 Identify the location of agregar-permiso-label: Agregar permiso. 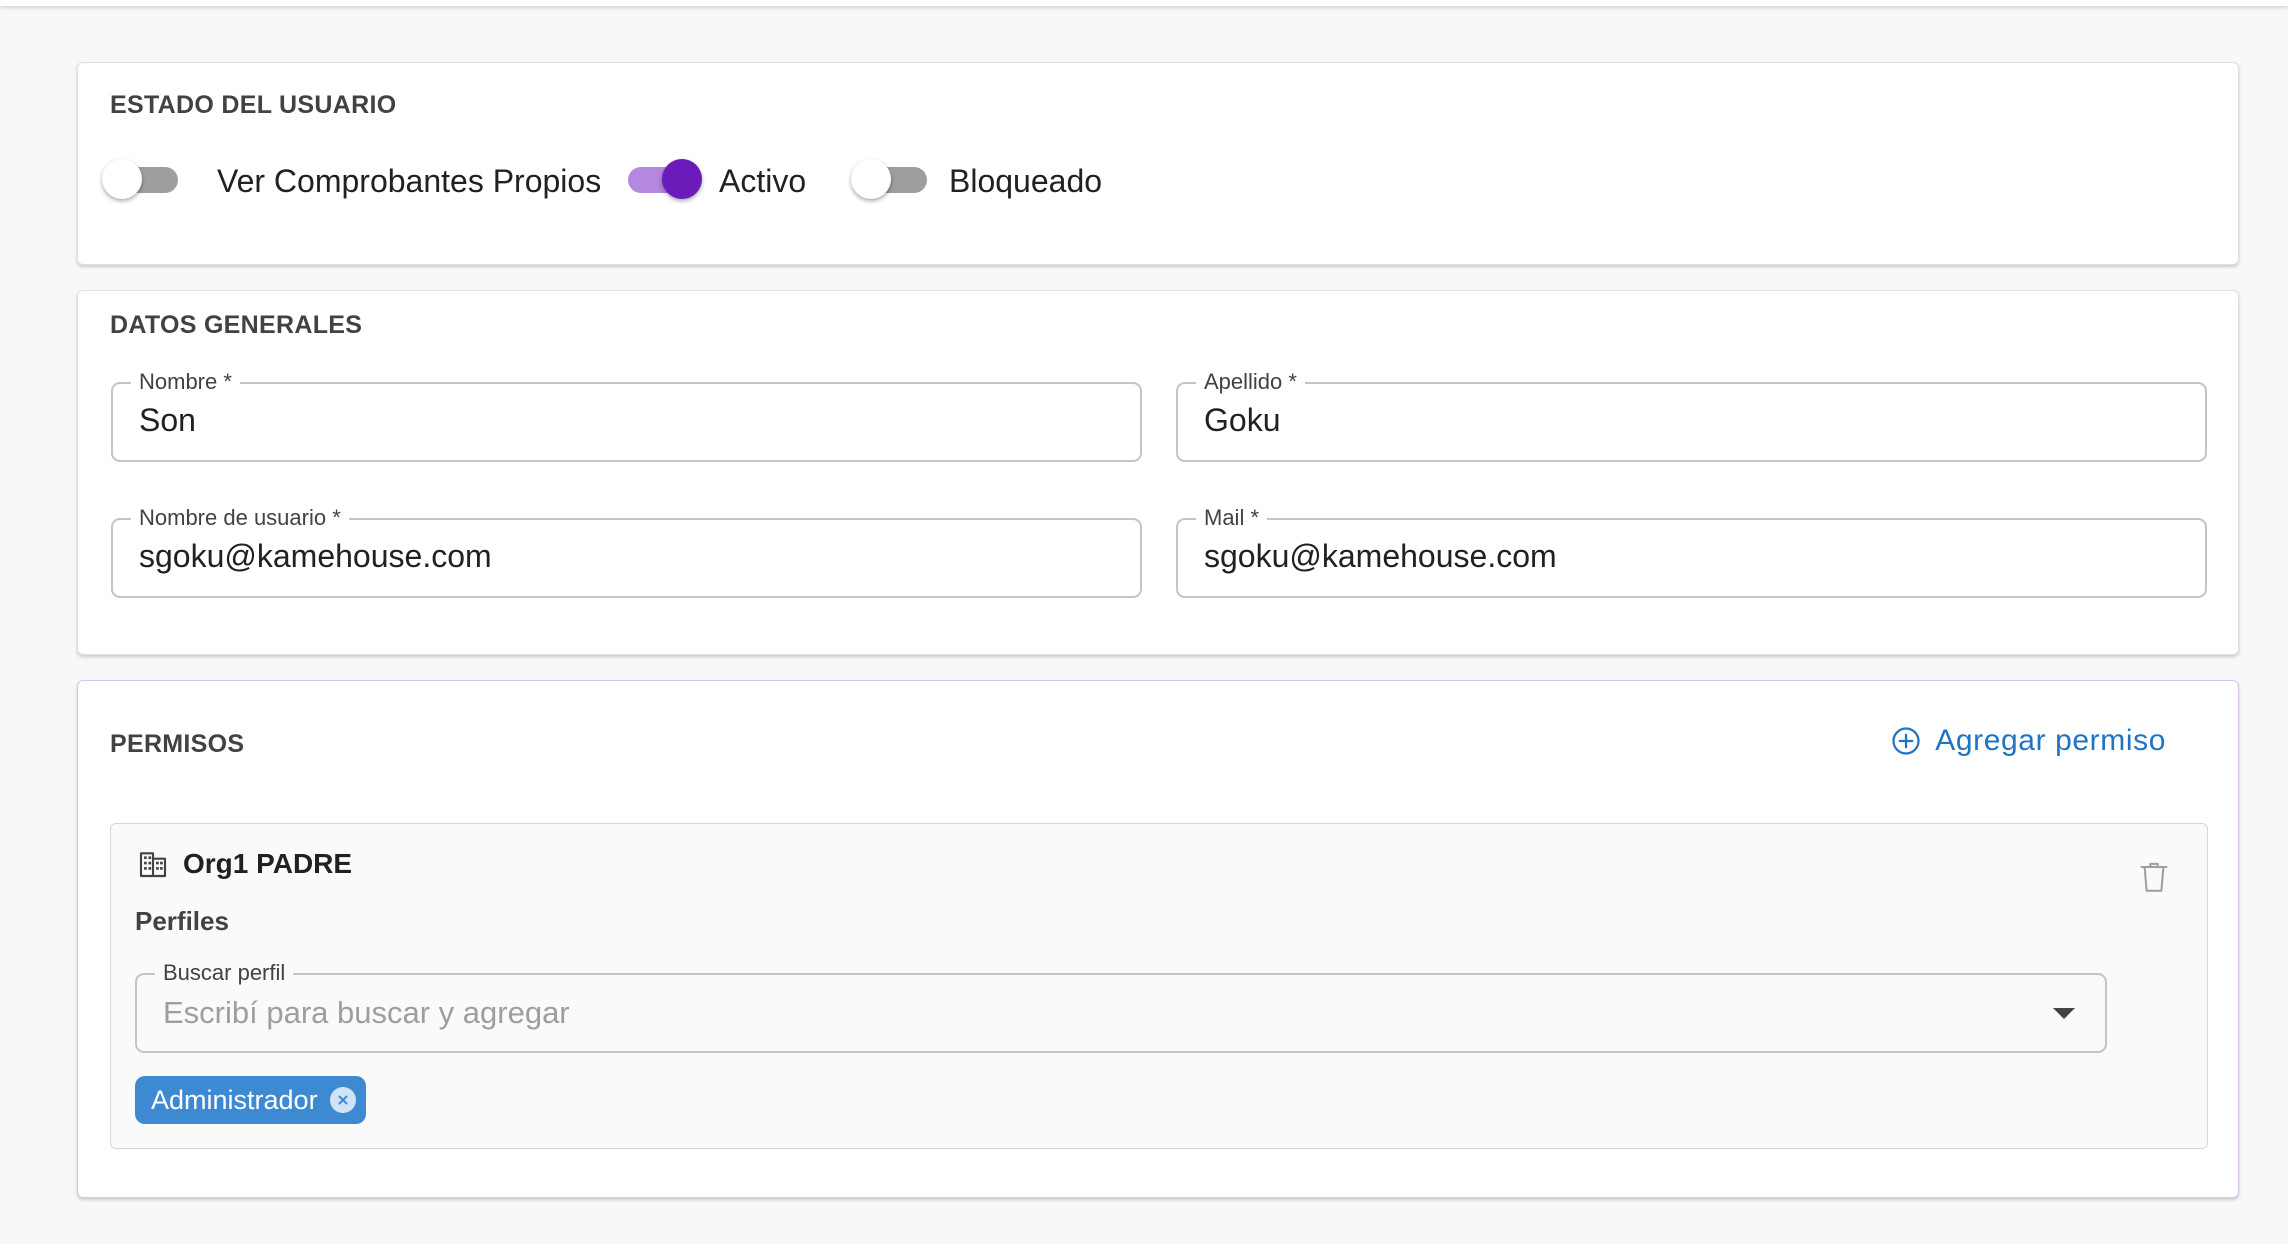
(2050, 740).